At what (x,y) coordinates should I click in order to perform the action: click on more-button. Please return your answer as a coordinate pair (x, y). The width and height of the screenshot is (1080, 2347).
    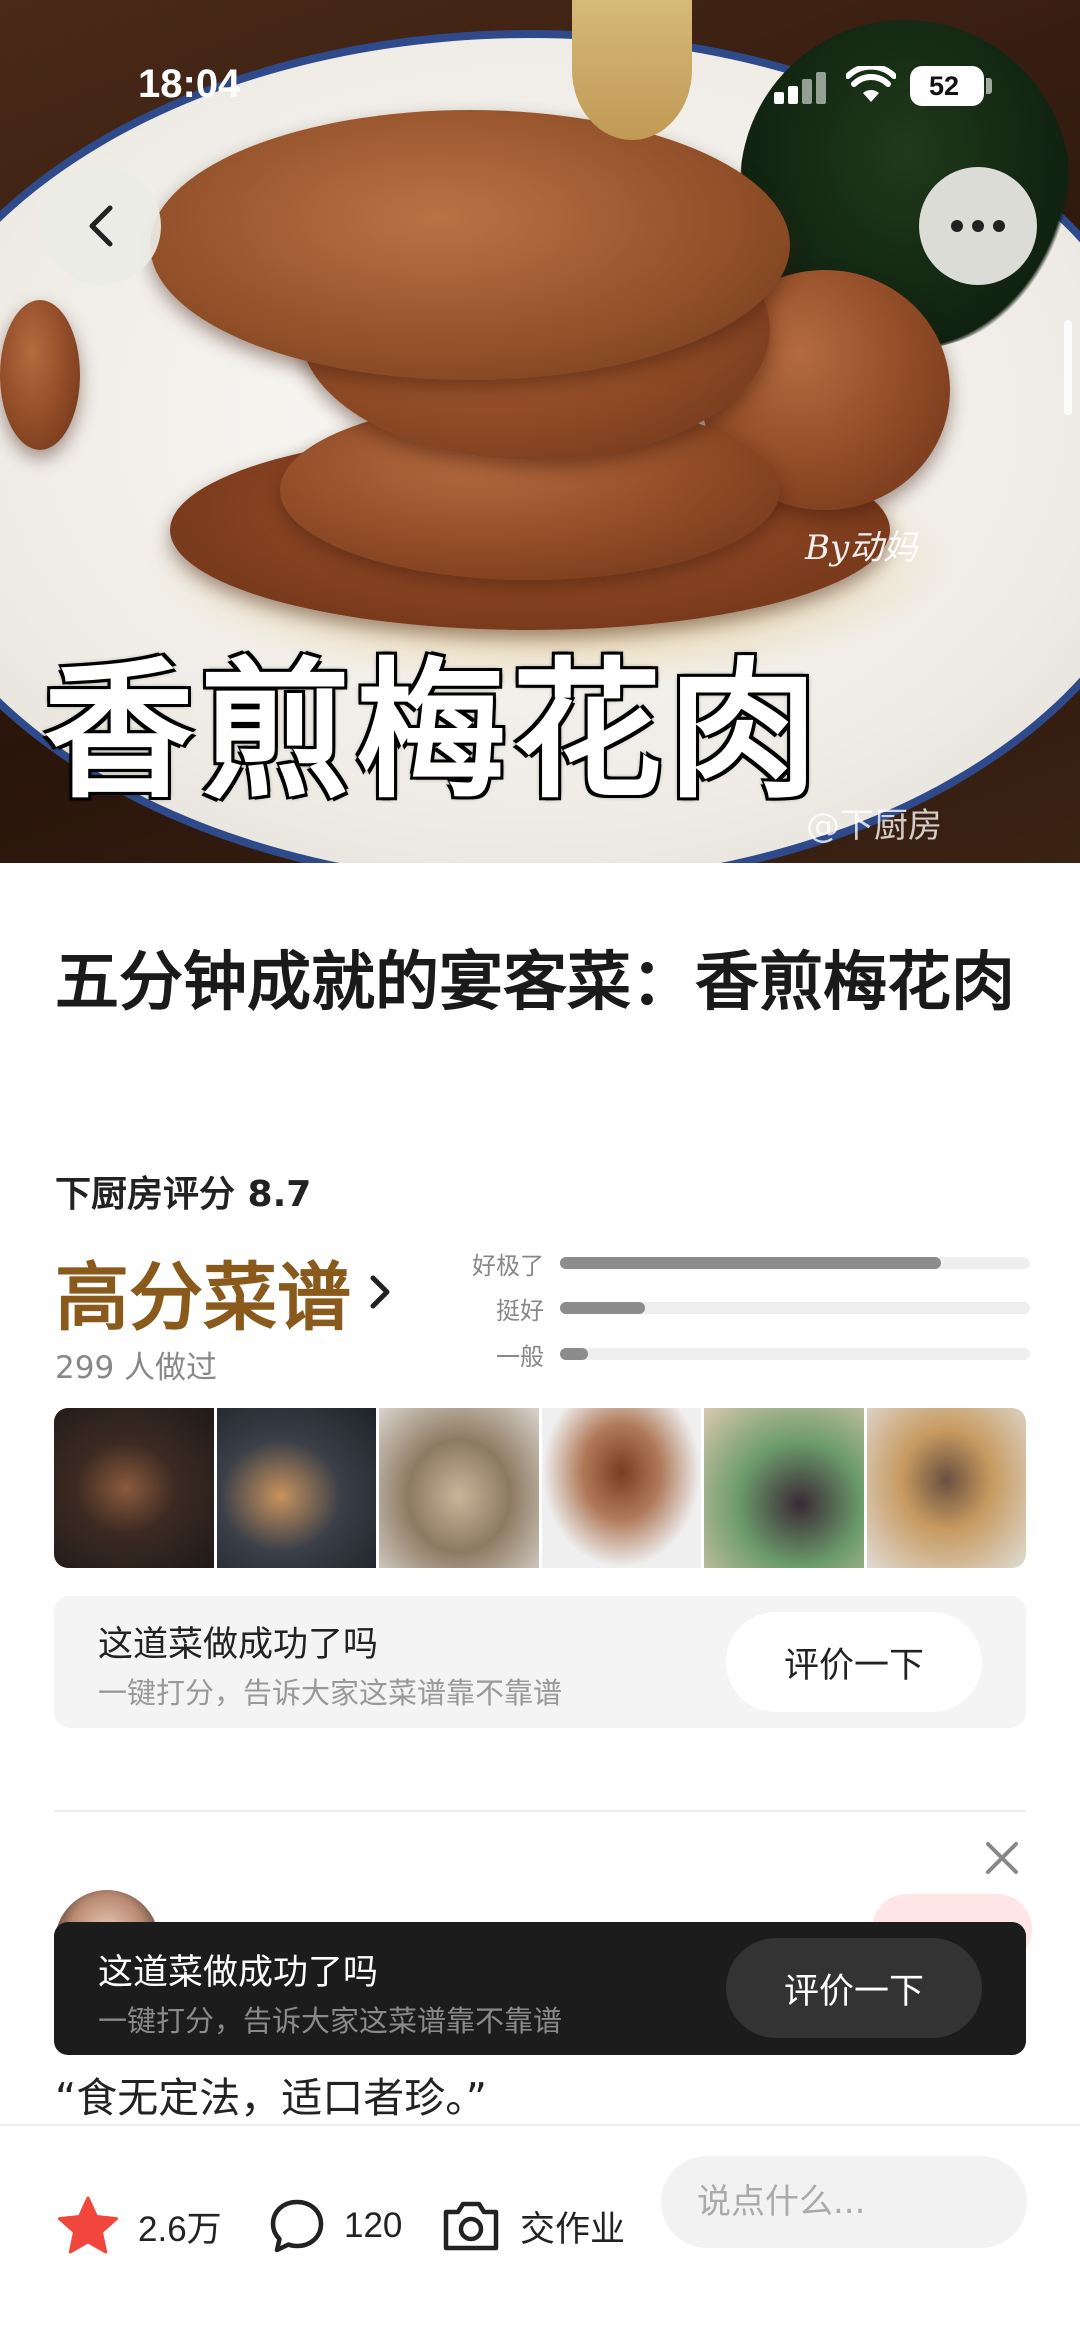
    Looking at the image, I should click on (978, 226).